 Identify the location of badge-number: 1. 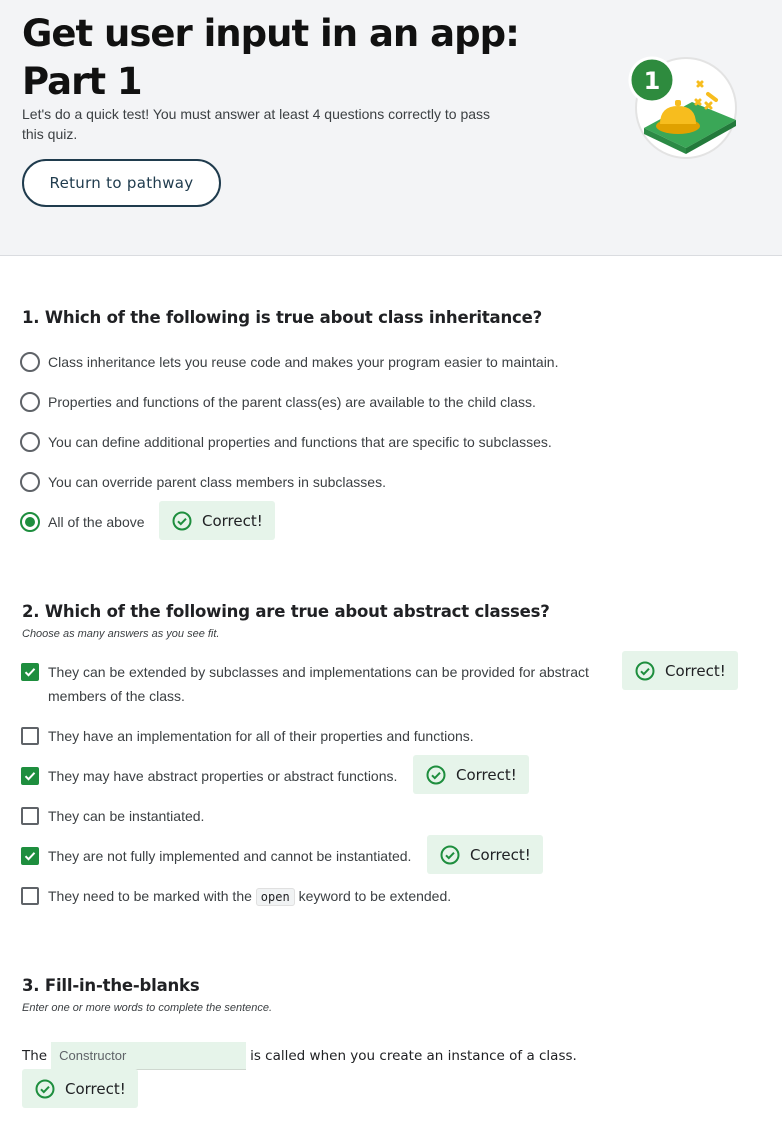
(652, 81).